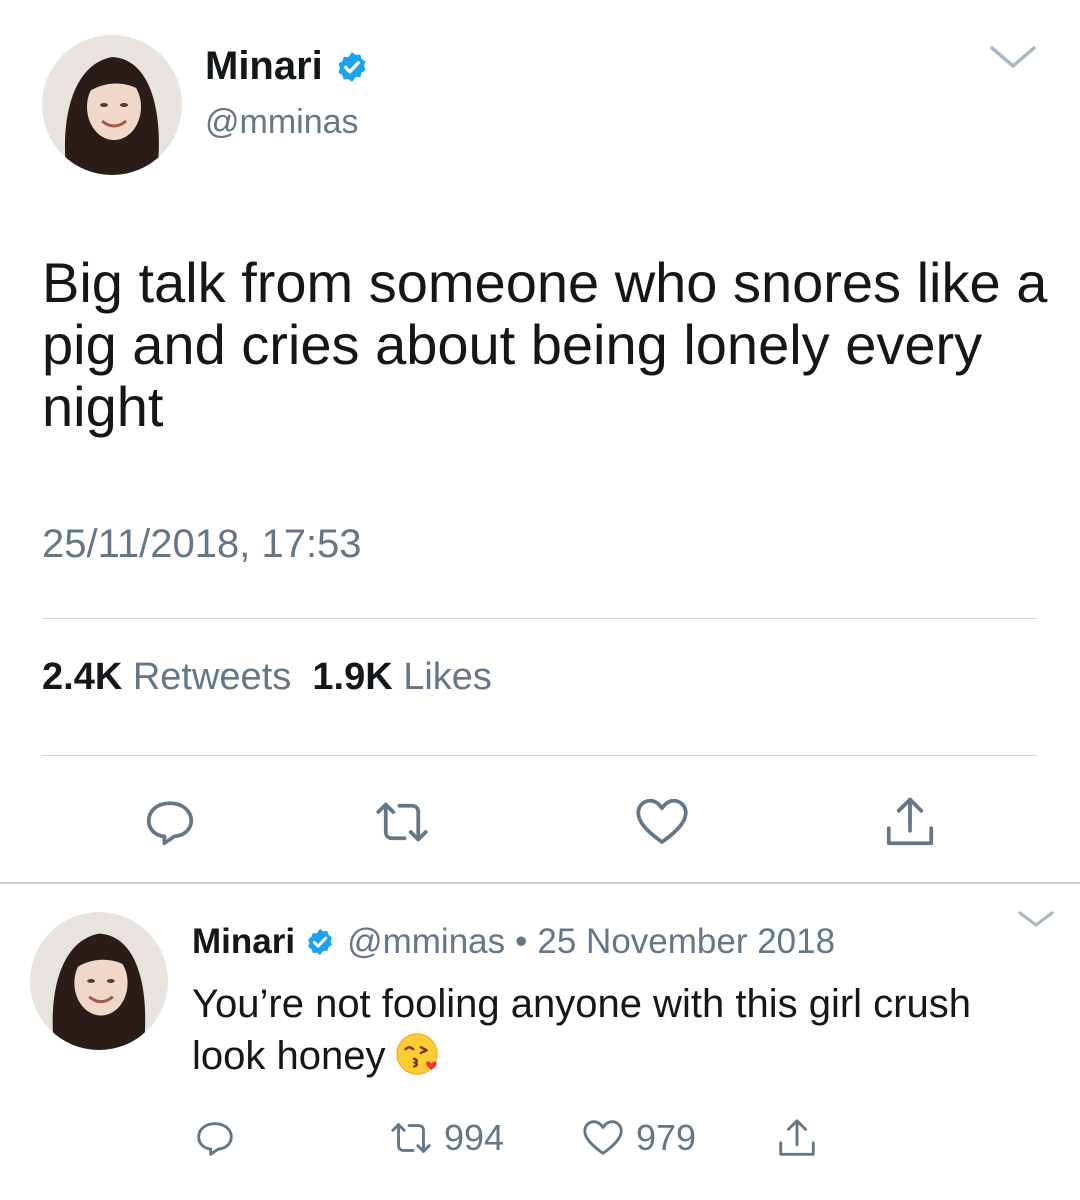 The height and width of the screenshot is (1200, 1080). What do you see at coordinates (447, 677) in the screenshot?
I see `likes-label: Likes` at bounding box center [447, 677].